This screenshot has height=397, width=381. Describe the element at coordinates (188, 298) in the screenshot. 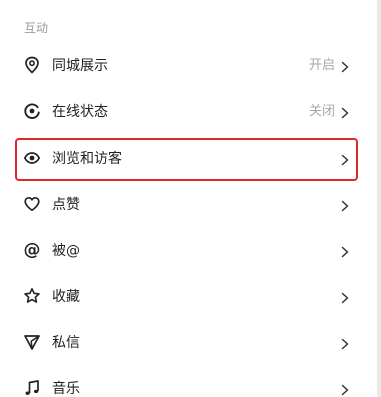

I see `row-favorites: 收藏` at that location.